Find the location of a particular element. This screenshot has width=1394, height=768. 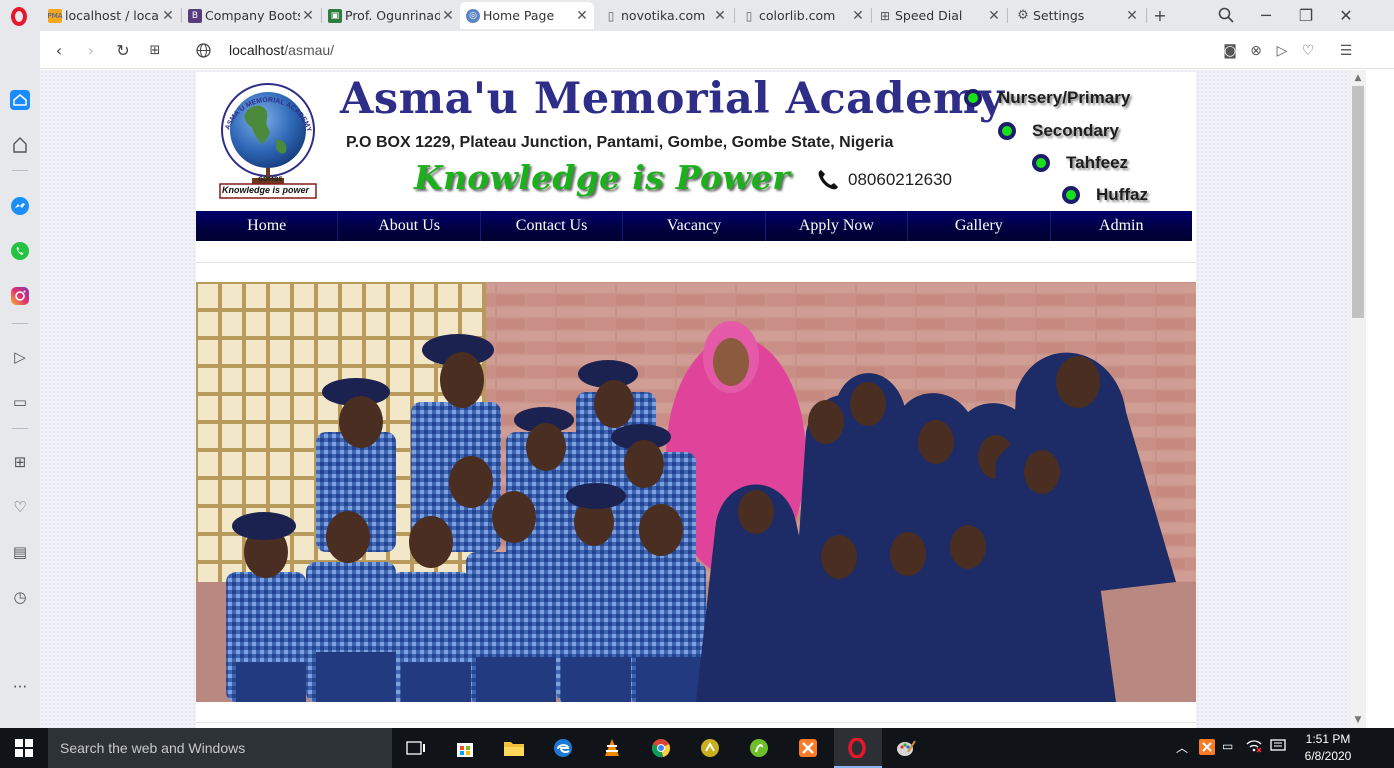

nav-vacancy: Vacancy is located at coordinates (694, 226).